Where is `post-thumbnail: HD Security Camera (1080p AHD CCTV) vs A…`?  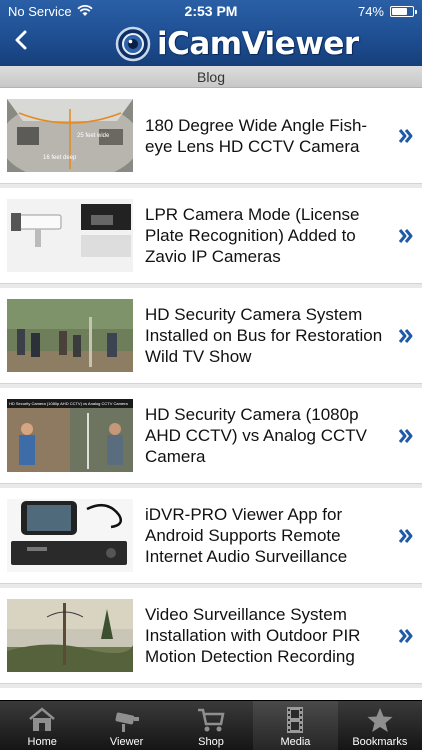
post-thumbnail: HD Security Camera (1080p AHD CCTV) vs A… is located at coordinates (70, 435).